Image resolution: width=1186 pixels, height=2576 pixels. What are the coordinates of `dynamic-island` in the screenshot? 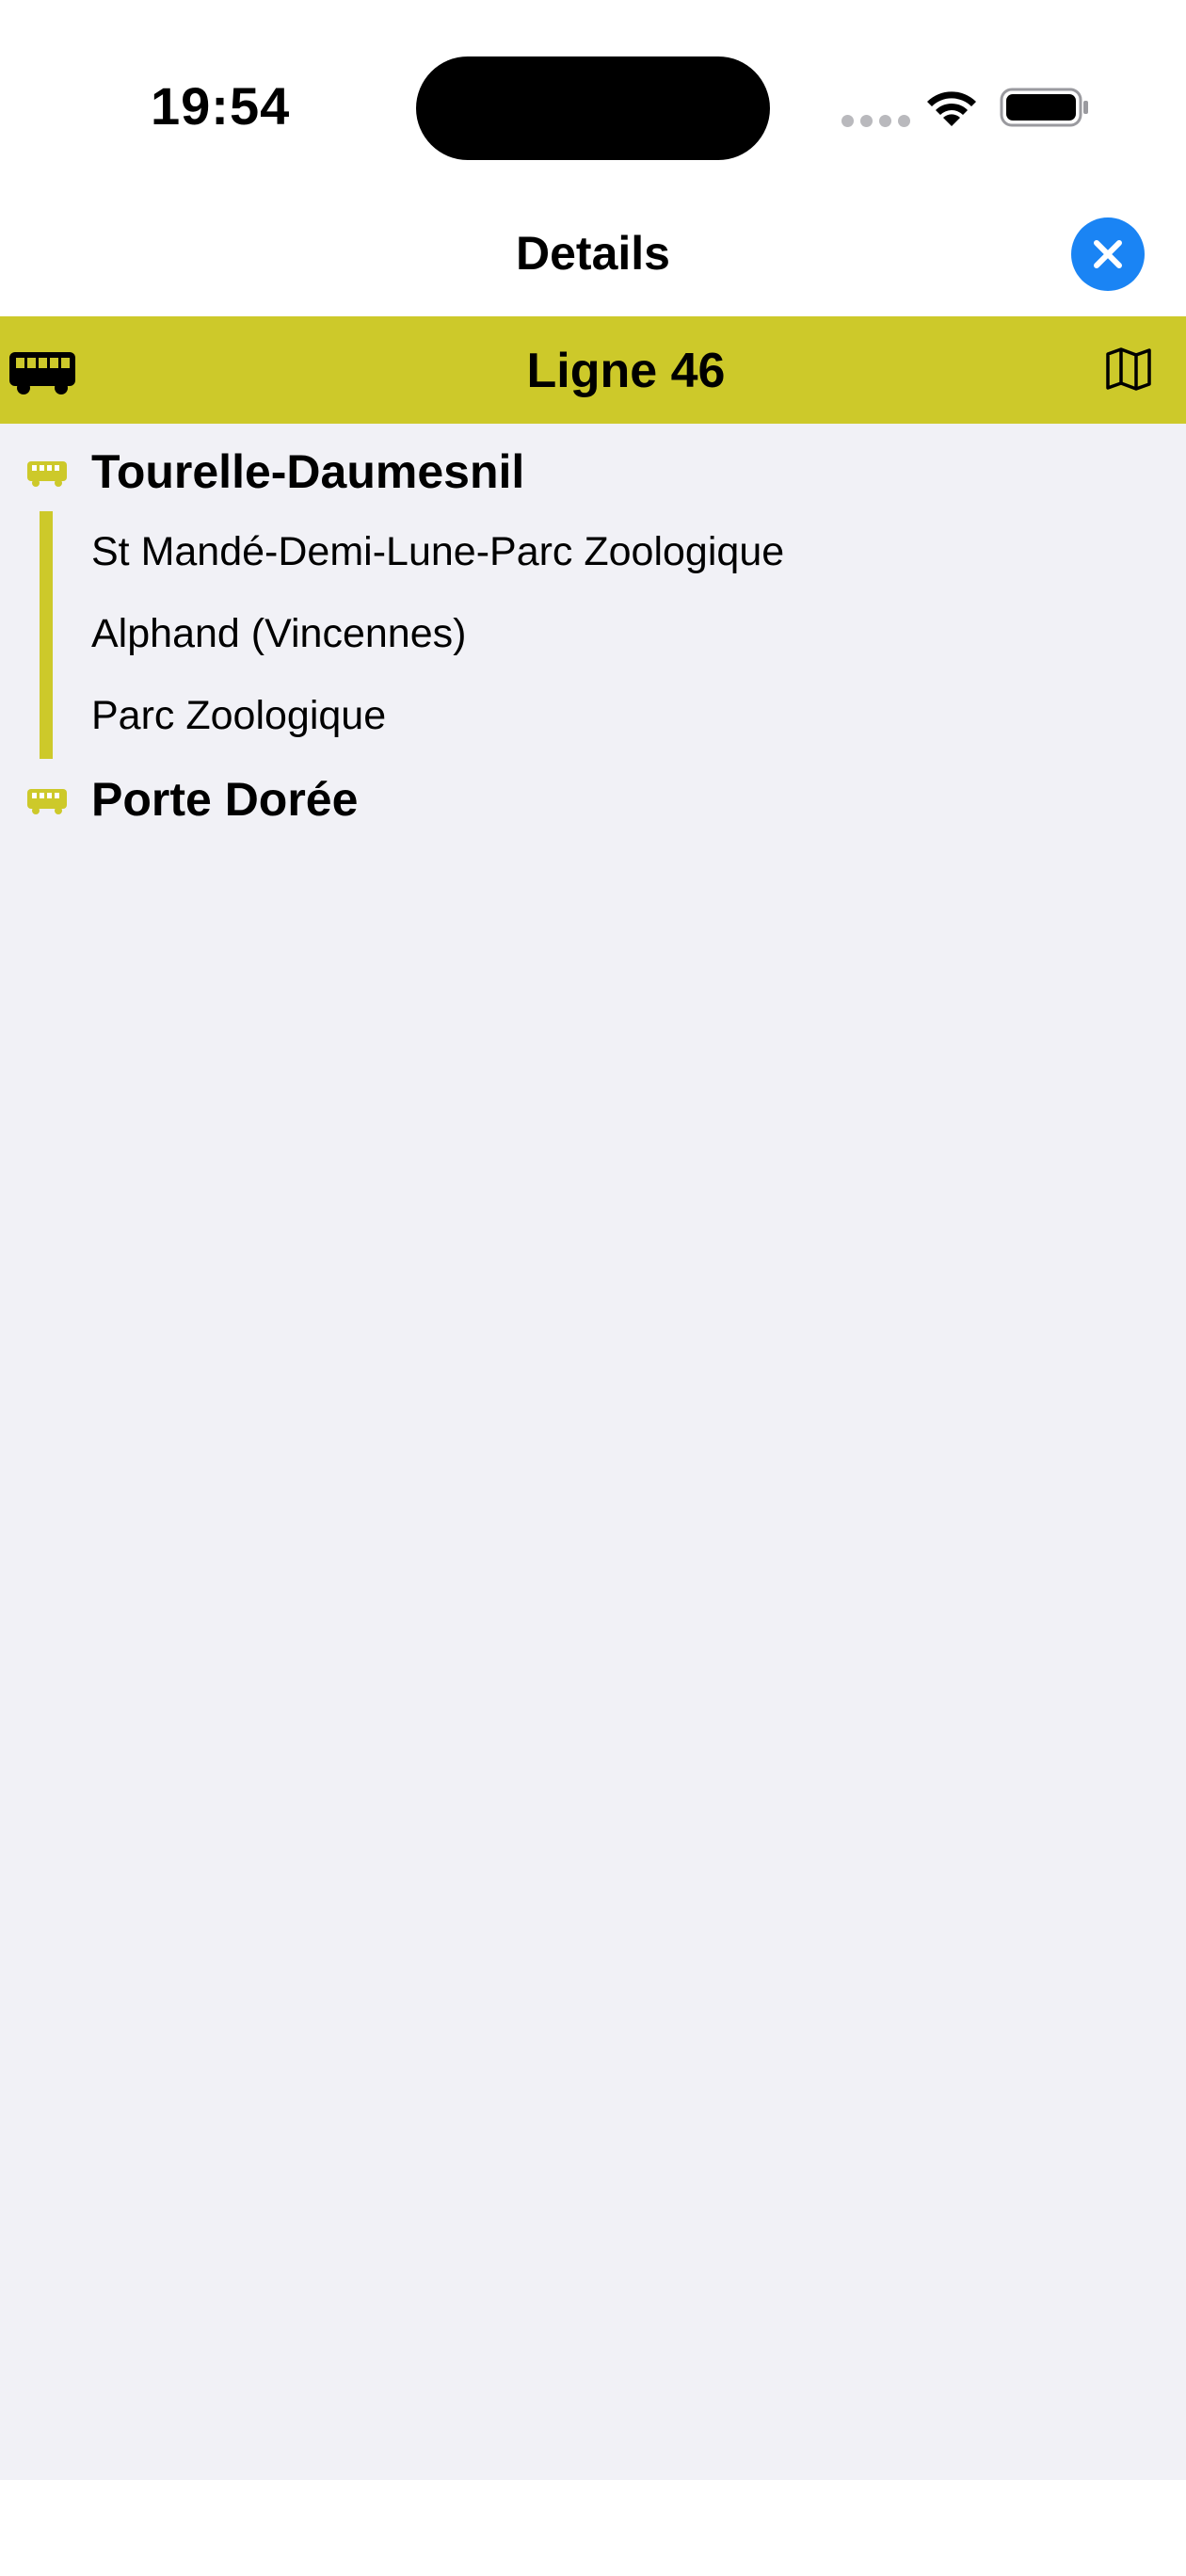 It's located at (593, 108).